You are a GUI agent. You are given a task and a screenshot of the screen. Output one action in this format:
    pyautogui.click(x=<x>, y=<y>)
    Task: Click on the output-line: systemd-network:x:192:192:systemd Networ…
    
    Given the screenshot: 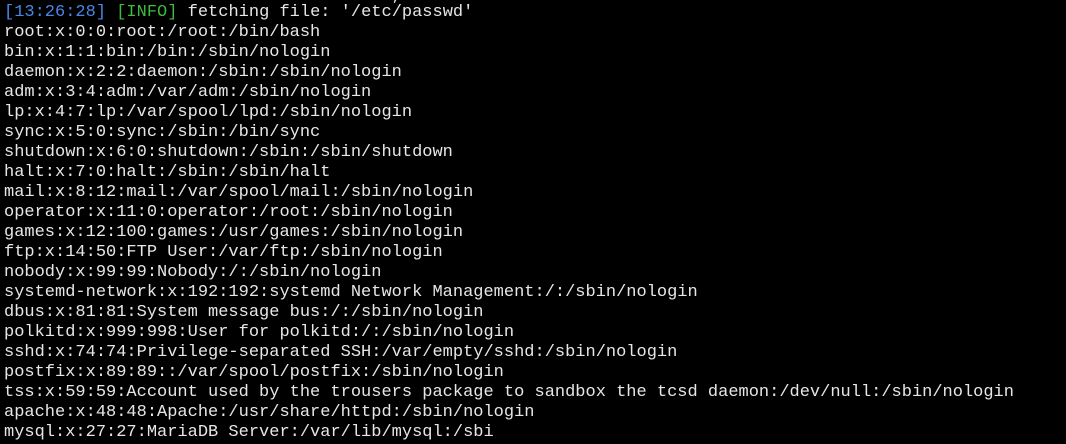 What is the action you would take?
    pyautogui.click(x=351, y=292)
    